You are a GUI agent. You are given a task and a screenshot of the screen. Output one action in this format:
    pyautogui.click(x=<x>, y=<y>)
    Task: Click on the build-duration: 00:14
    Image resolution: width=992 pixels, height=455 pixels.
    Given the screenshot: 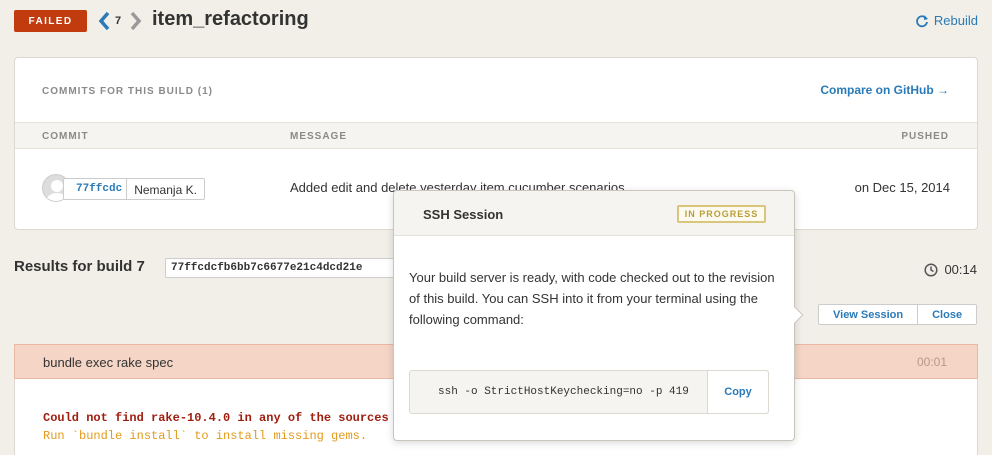 What is the action you would take?
    pyautogui.click(x=950, y=269)
    